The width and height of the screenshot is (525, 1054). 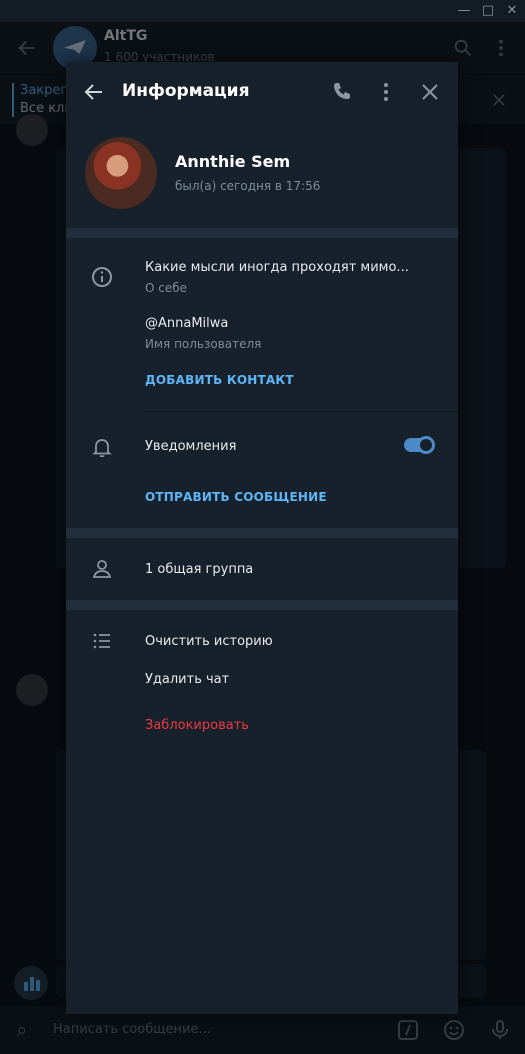 What do you see at coordinates (342, 92) in the screenshot?
I see `phone-icon` at bounding box center [342, 92].